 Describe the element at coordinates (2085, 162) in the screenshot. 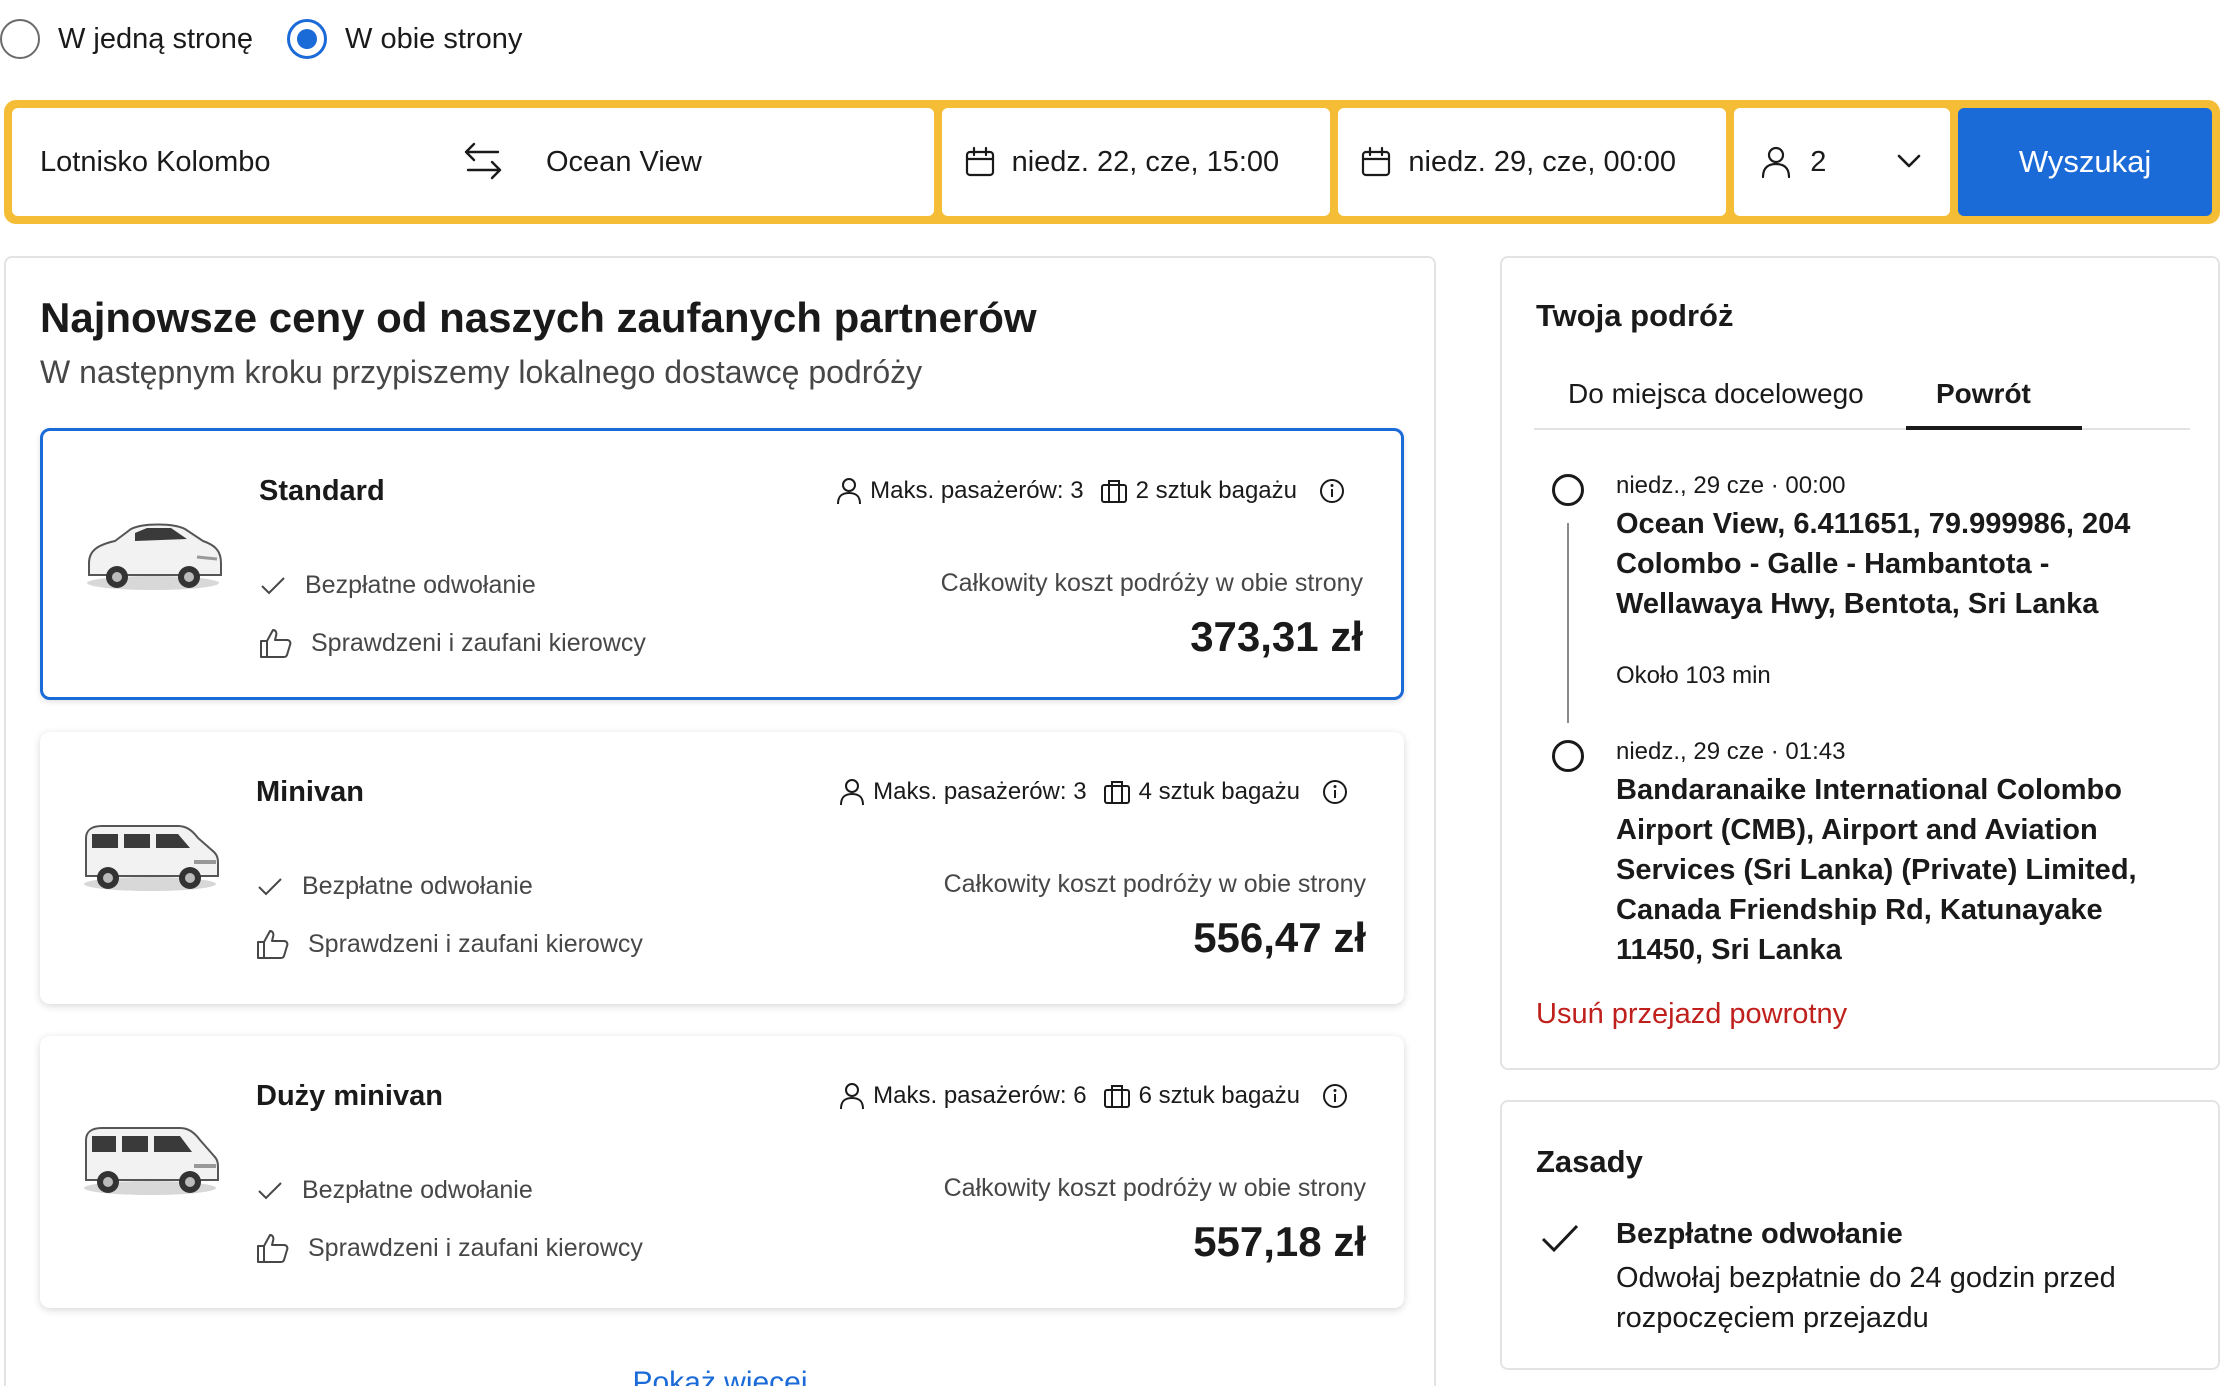

I see `search-button: Wyszukaj` at that location.